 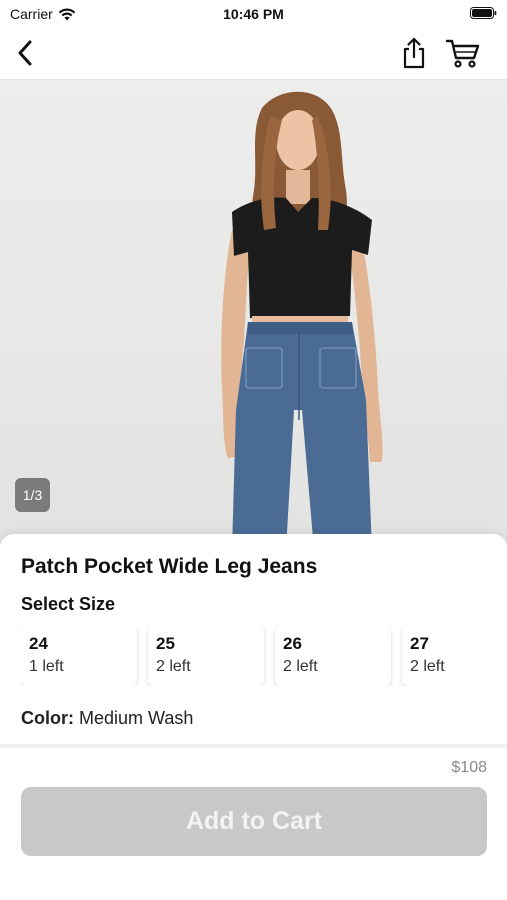 I want to click on size-option: 26 2 left, so click(x=333, y=656).